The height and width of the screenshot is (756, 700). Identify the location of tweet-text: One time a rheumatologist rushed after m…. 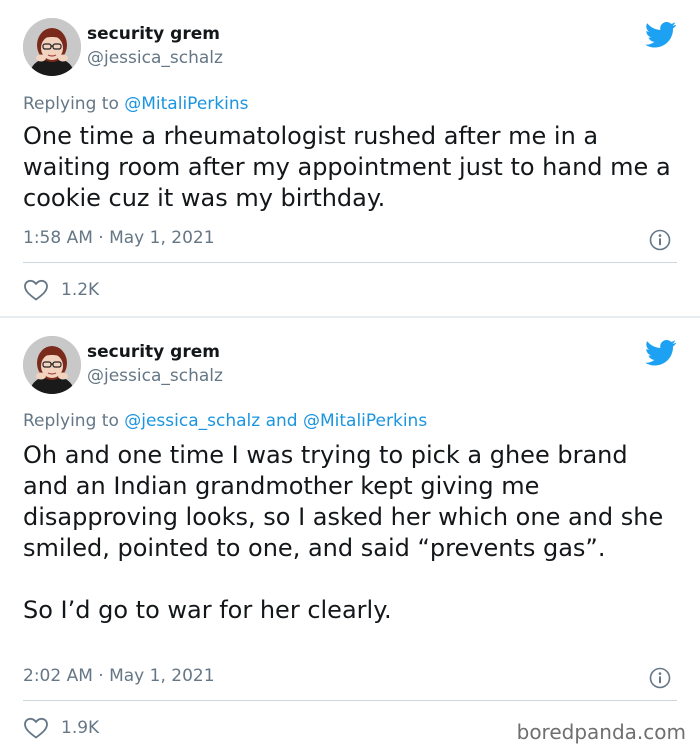
(347, 167).